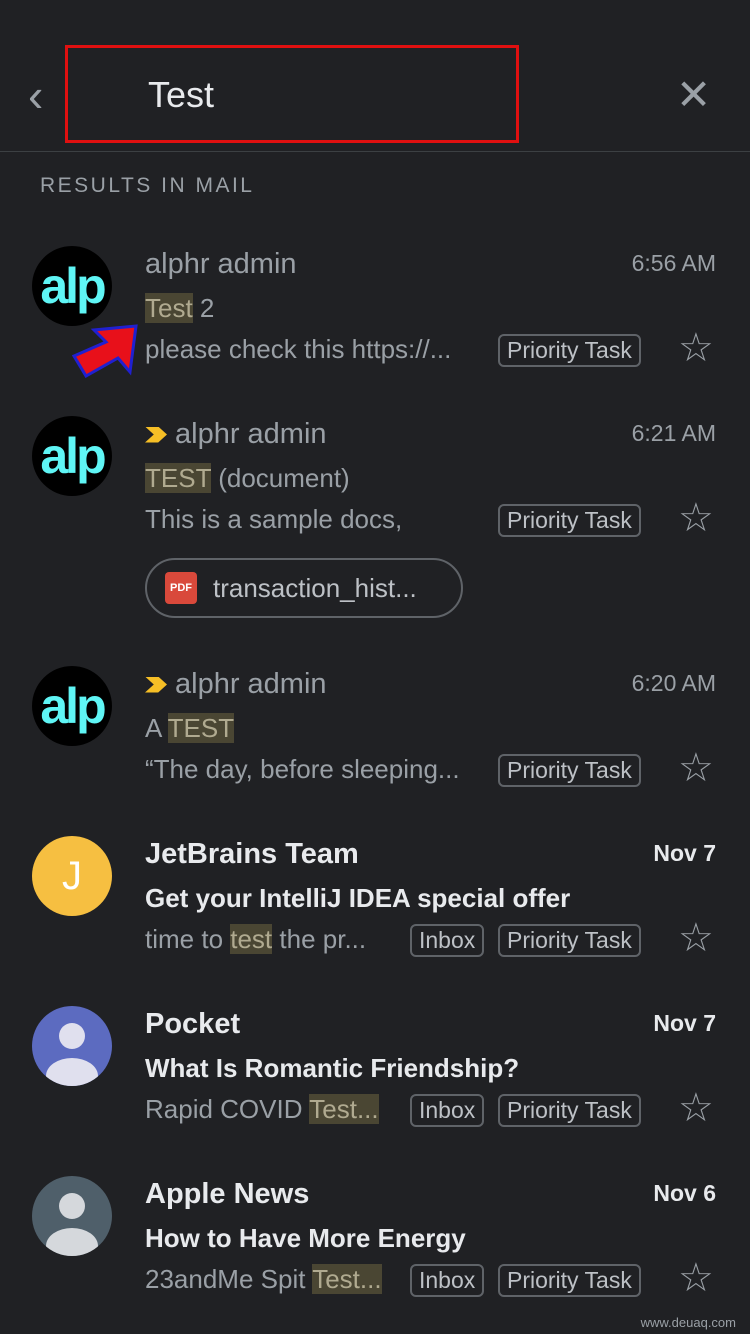 The height and width of the screenshot is (1334, 750). What do you see at coordinates (332, 1068) in the screenshot?
I see `subject: What Is Romantic Friendship?` at bounding box center [332, 1068].